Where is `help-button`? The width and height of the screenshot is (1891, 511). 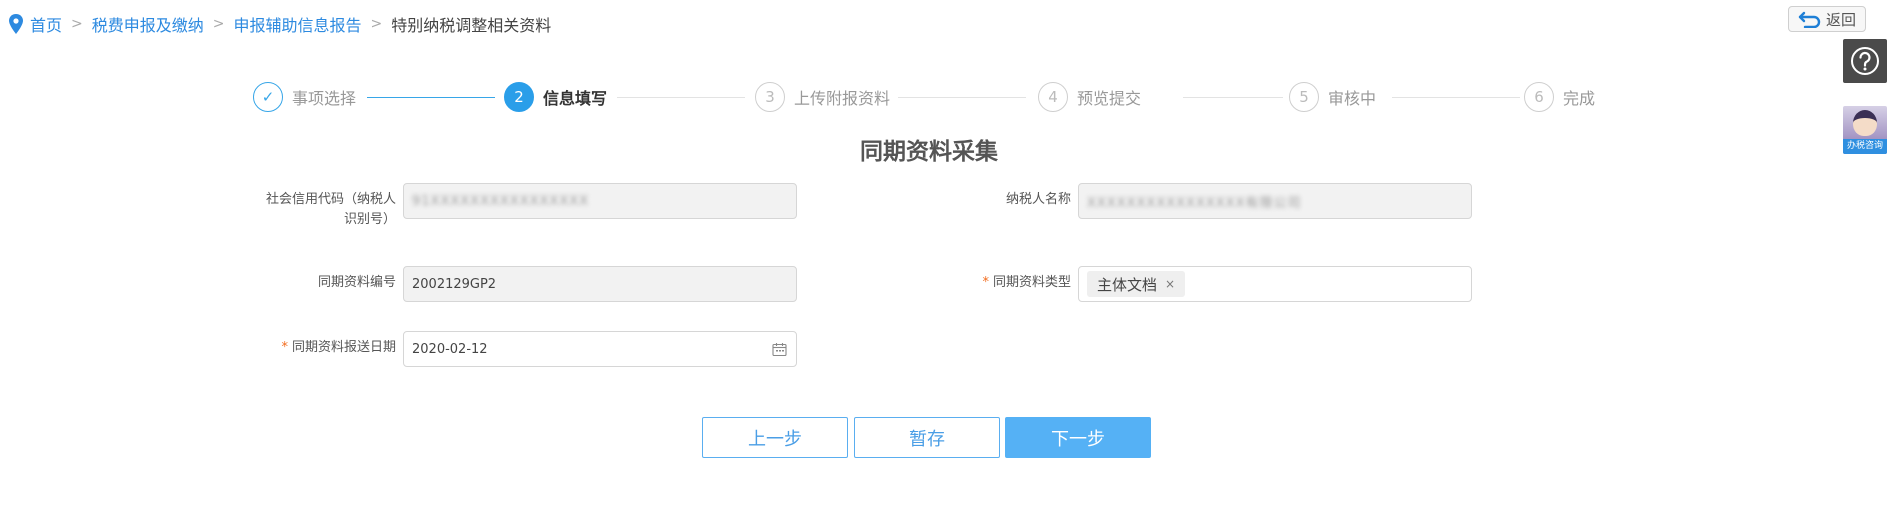 help-button is located at coordinates (1865, 61).